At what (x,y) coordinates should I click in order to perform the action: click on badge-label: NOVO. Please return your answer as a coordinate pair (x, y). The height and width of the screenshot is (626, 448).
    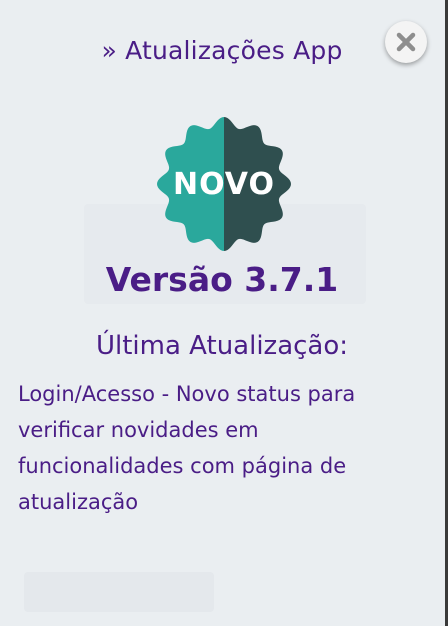
    Looking at the image, I should click on (224, 184).